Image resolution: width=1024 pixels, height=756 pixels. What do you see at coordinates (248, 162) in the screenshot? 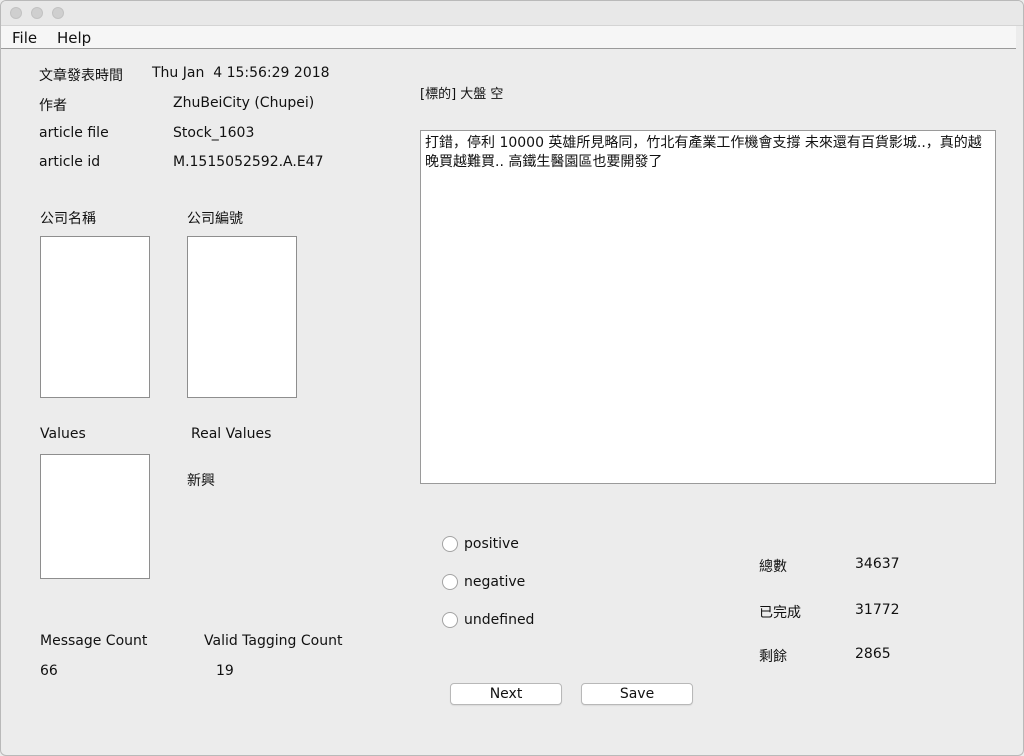
I see `article-id-value: M.1515052592.A.E47` at bounding box center [248, 162].